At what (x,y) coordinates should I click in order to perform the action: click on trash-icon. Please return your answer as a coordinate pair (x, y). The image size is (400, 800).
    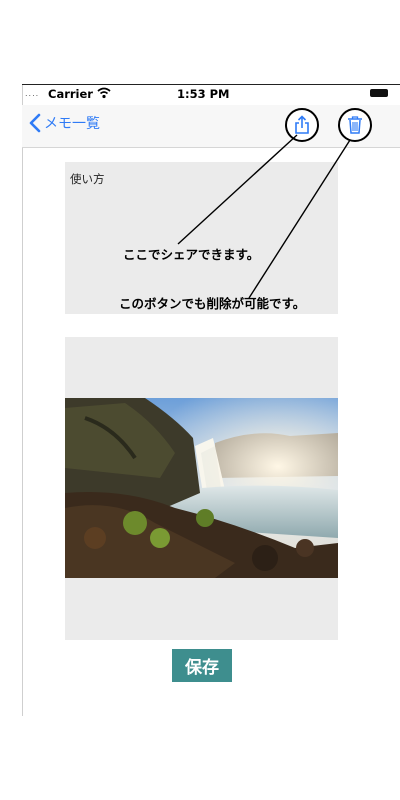
    Looking at the image, I should click on (355, 125).